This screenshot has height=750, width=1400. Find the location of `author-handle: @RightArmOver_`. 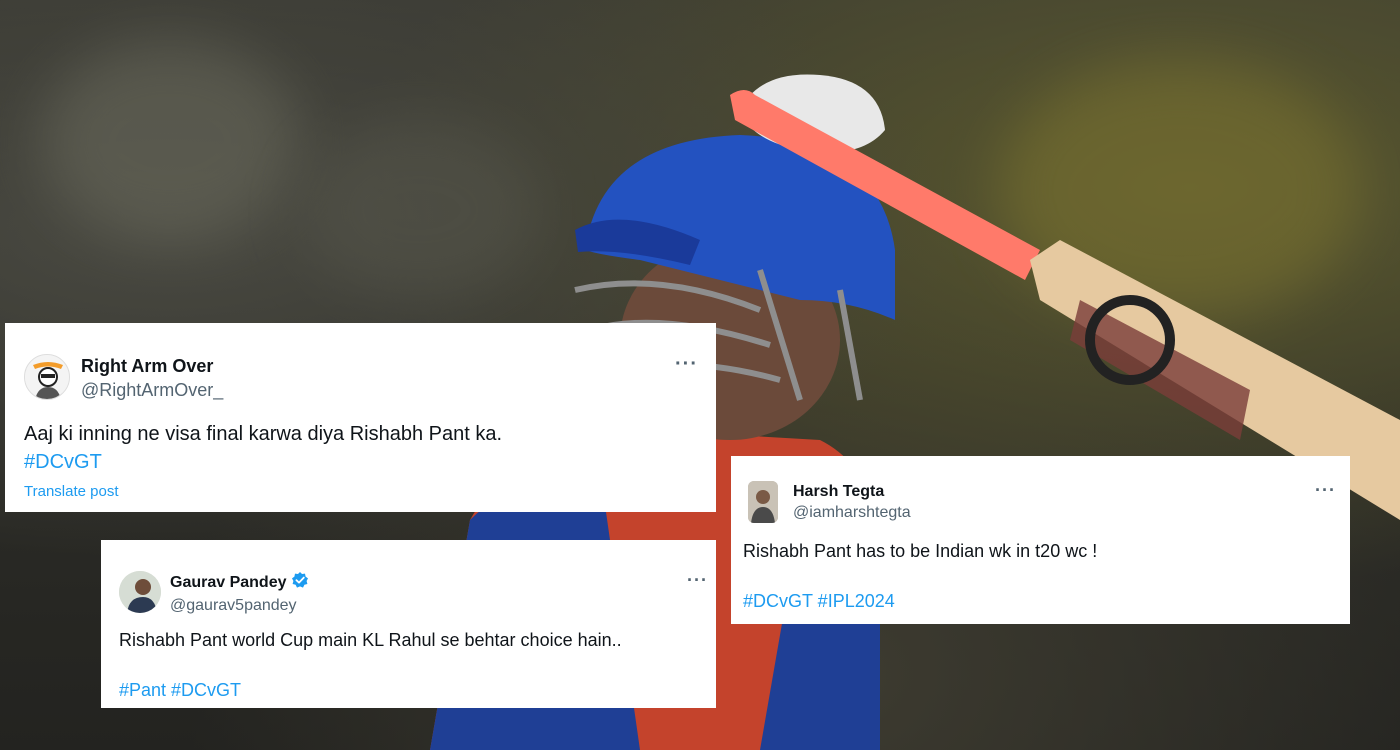

author-handle: @RightArmOver_ is located at coordinates (152, 390).